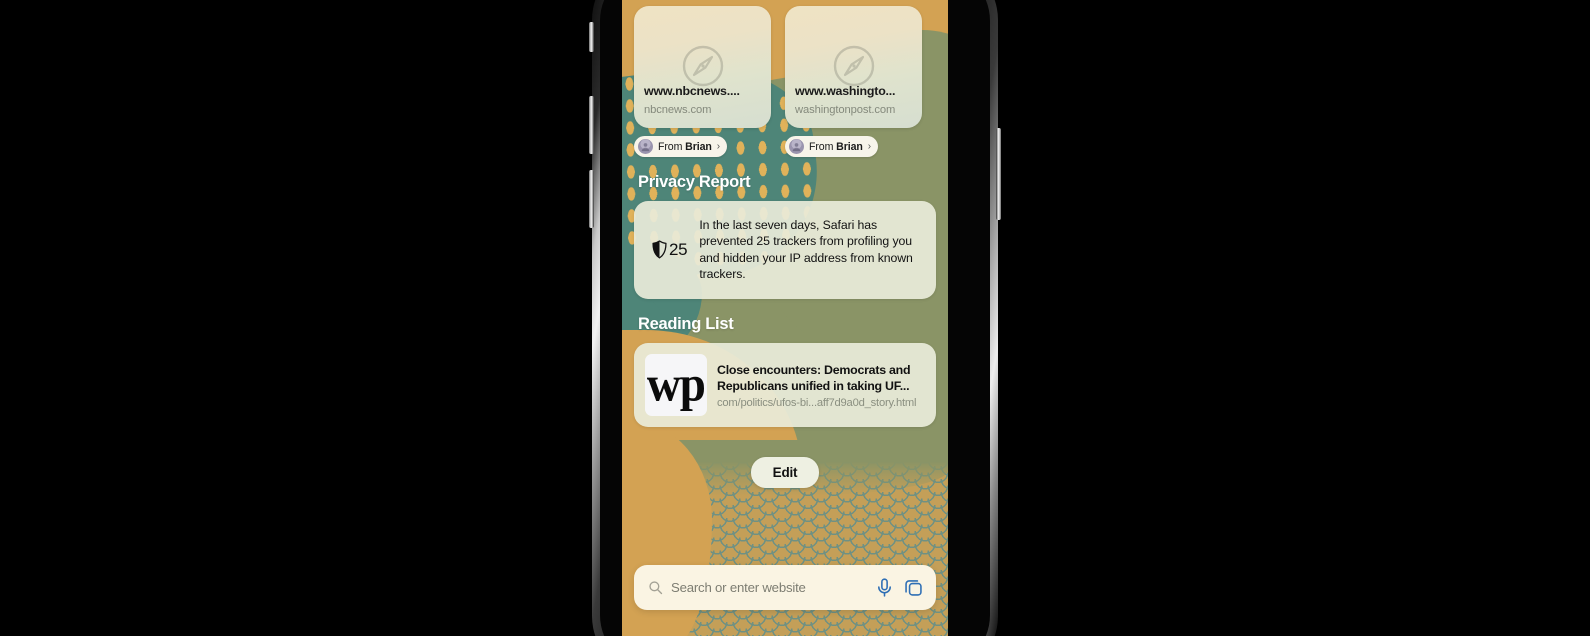  What do you see at coordinates (686, 324) in the screenshot?
I see `reading-list-heading: Reading List` at bounding box center [686, 324].